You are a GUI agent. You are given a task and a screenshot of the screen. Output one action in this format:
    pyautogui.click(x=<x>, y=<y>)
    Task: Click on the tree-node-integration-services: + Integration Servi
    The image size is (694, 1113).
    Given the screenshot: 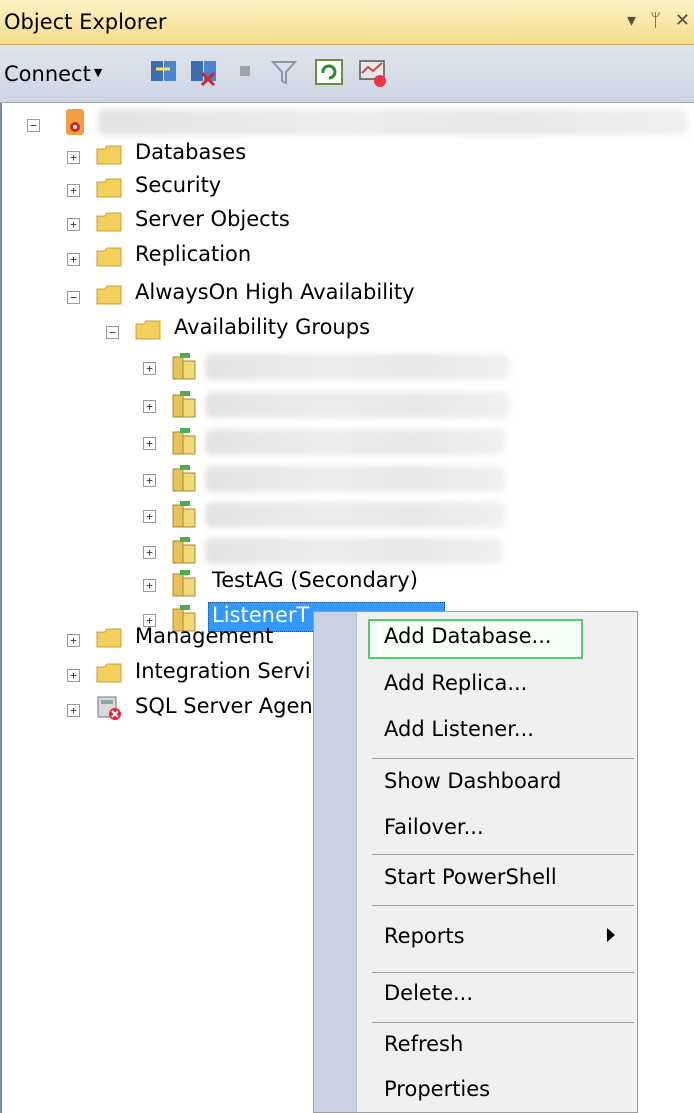 What is the action you would take?
    pyautogui.click(x=155, y=665)
    